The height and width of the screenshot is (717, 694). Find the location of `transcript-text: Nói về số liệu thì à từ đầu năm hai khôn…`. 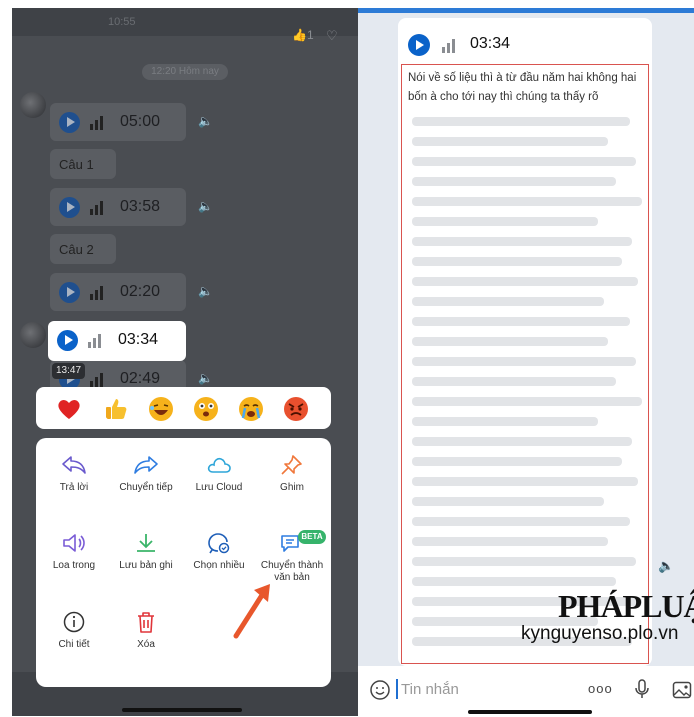

transcript-text: Nói về số liệu thì à từ đầu năm hai khôn… is located at coordinates (522, 87).